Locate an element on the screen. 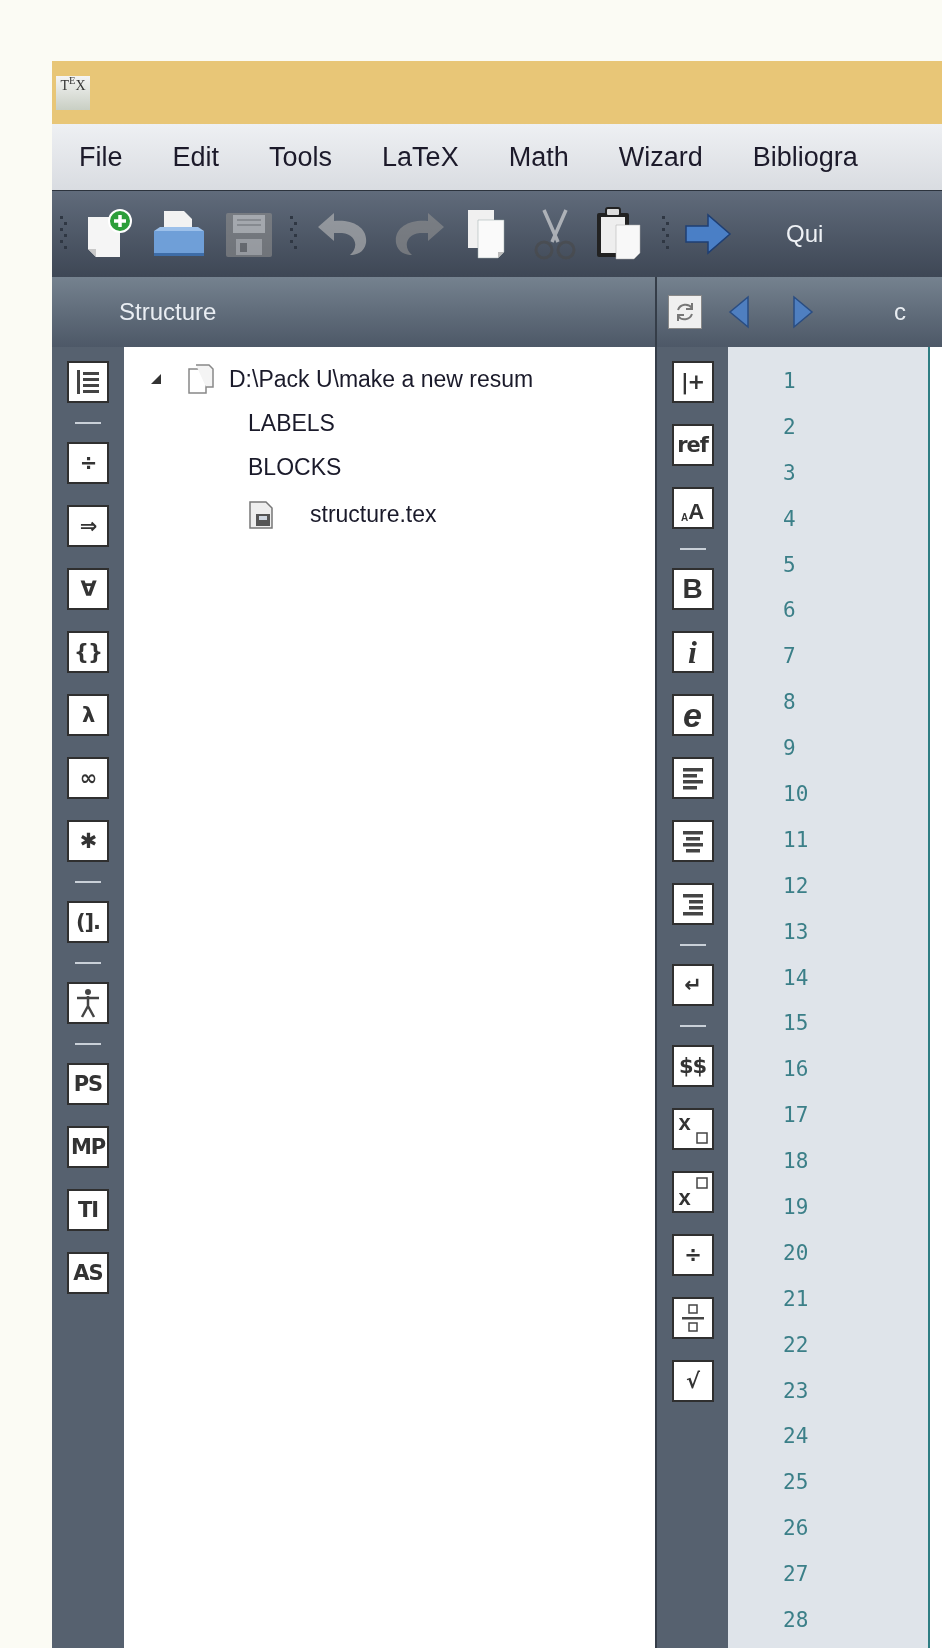  superscript-button: x is located at coordinates (692, 1192).